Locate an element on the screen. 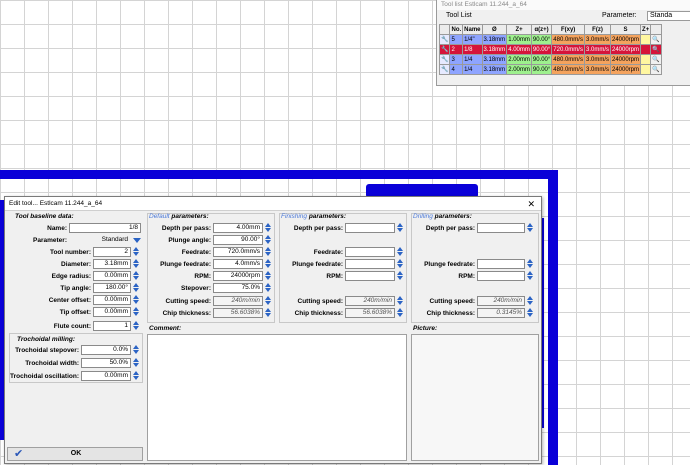 The height and width of the screenshot is (465, 690). tool-angle: 90.00° is located at coordinates (541, 69).